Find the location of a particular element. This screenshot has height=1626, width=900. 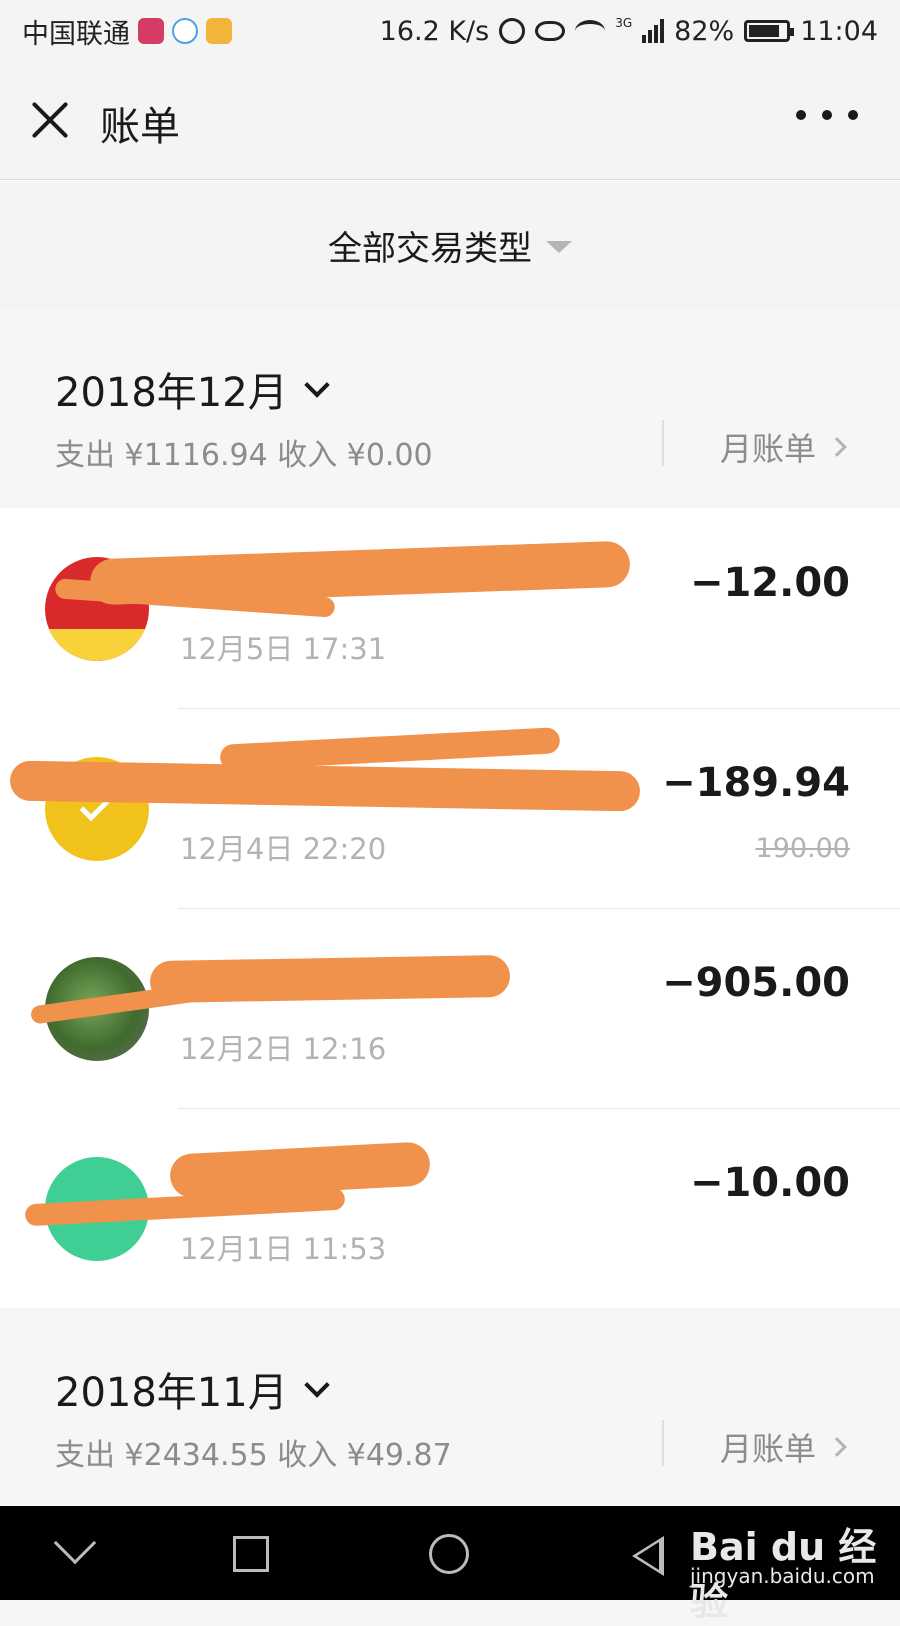

battery-percent: 82% is located at coordinates (704, 31).